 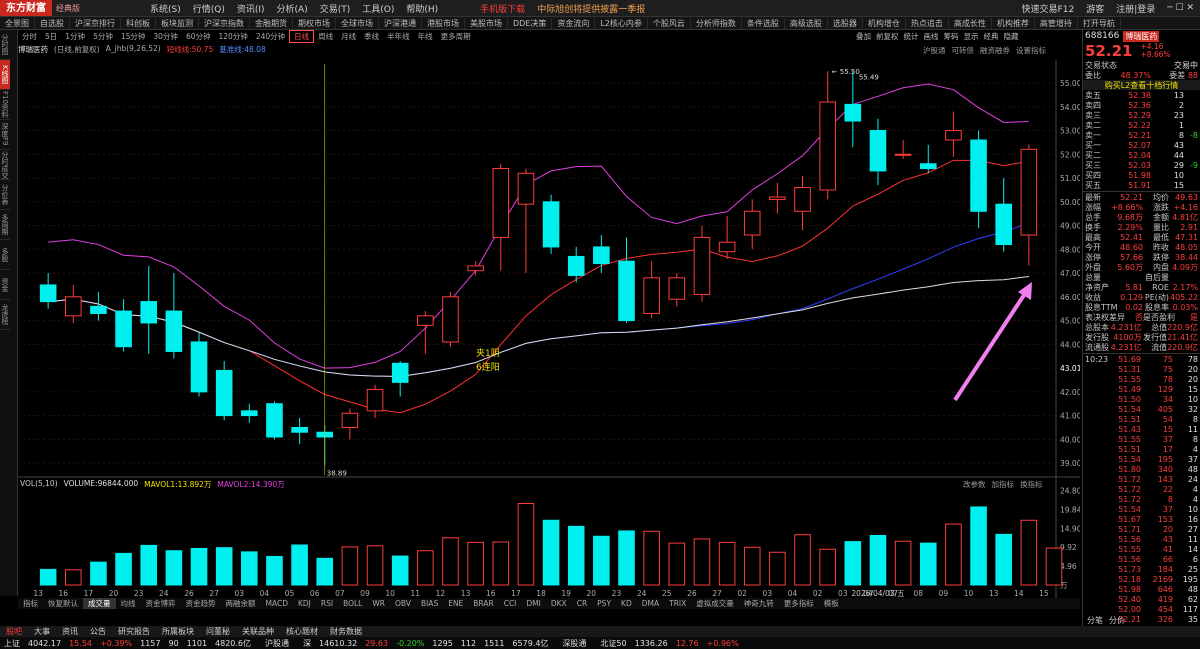 What do you see at coordinates (1099, 23) in the screenshot?
I see `nav-item: 打开导航` at bounding box center [1099, 23].